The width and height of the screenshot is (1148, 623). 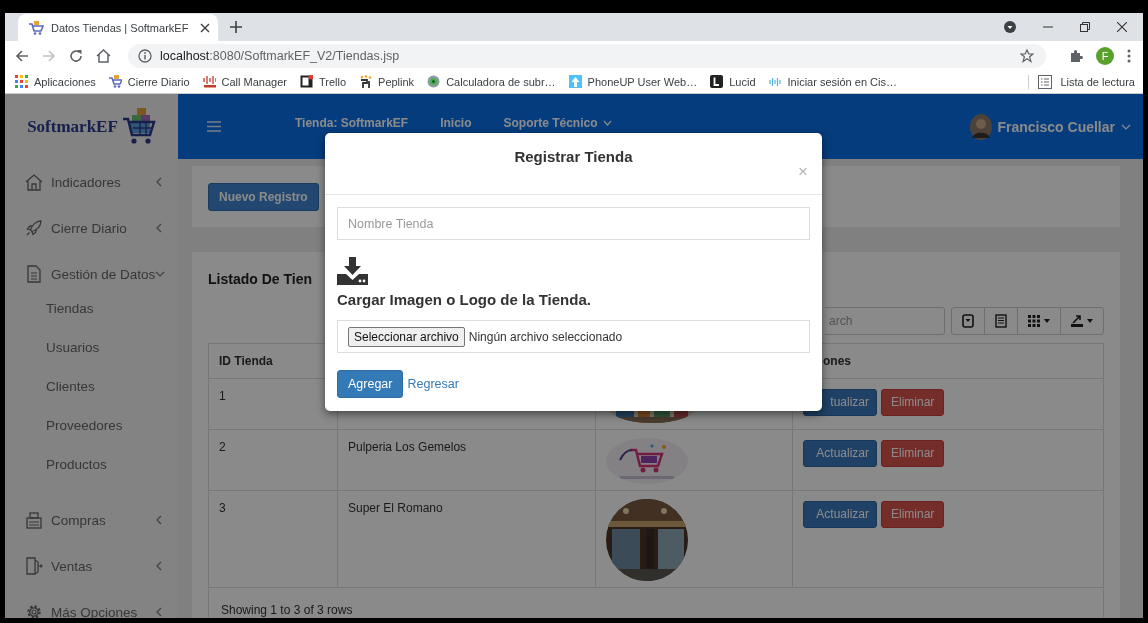 What do you see at coordinates (370, 384) in the screenshot?
I see `add-button: Agregar` at bounding box center [370, 384].